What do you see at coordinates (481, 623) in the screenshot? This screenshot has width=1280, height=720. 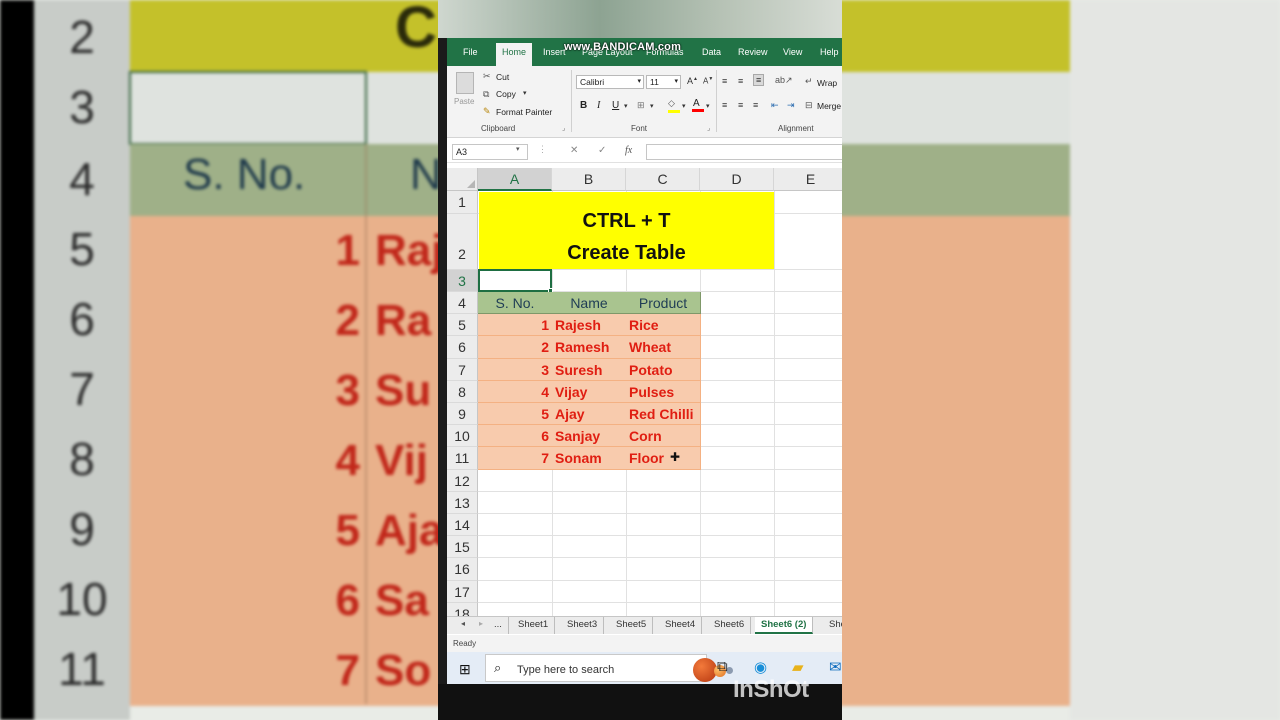 I see `scroll-right-icon: ▸` at bounding box center [481, 623].